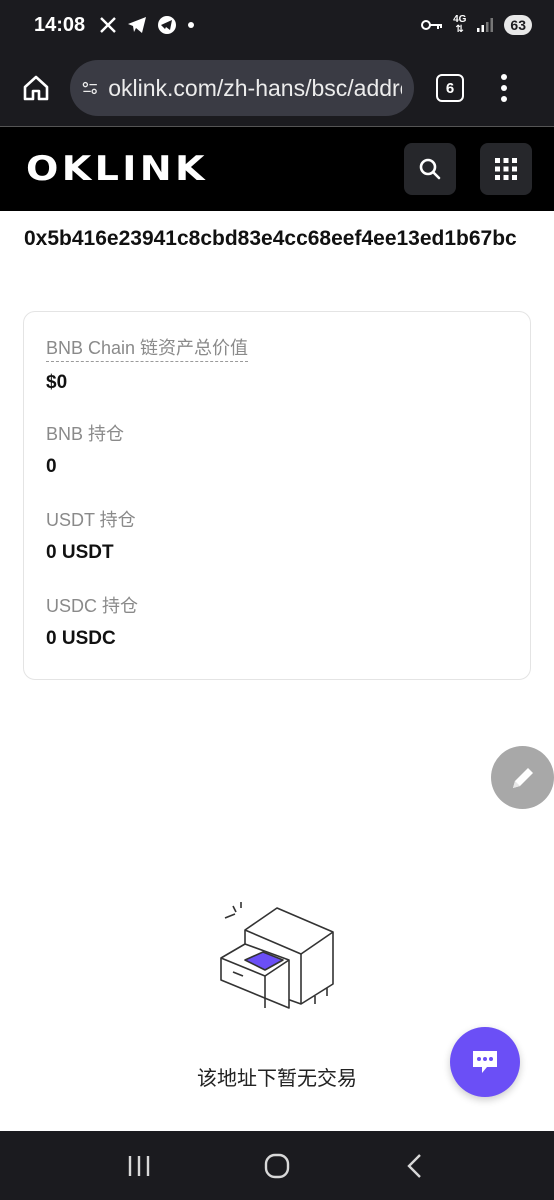  Describe the element at coordinates (60, 24) in the screenshot. I see `status-time: 14:08` at that location.